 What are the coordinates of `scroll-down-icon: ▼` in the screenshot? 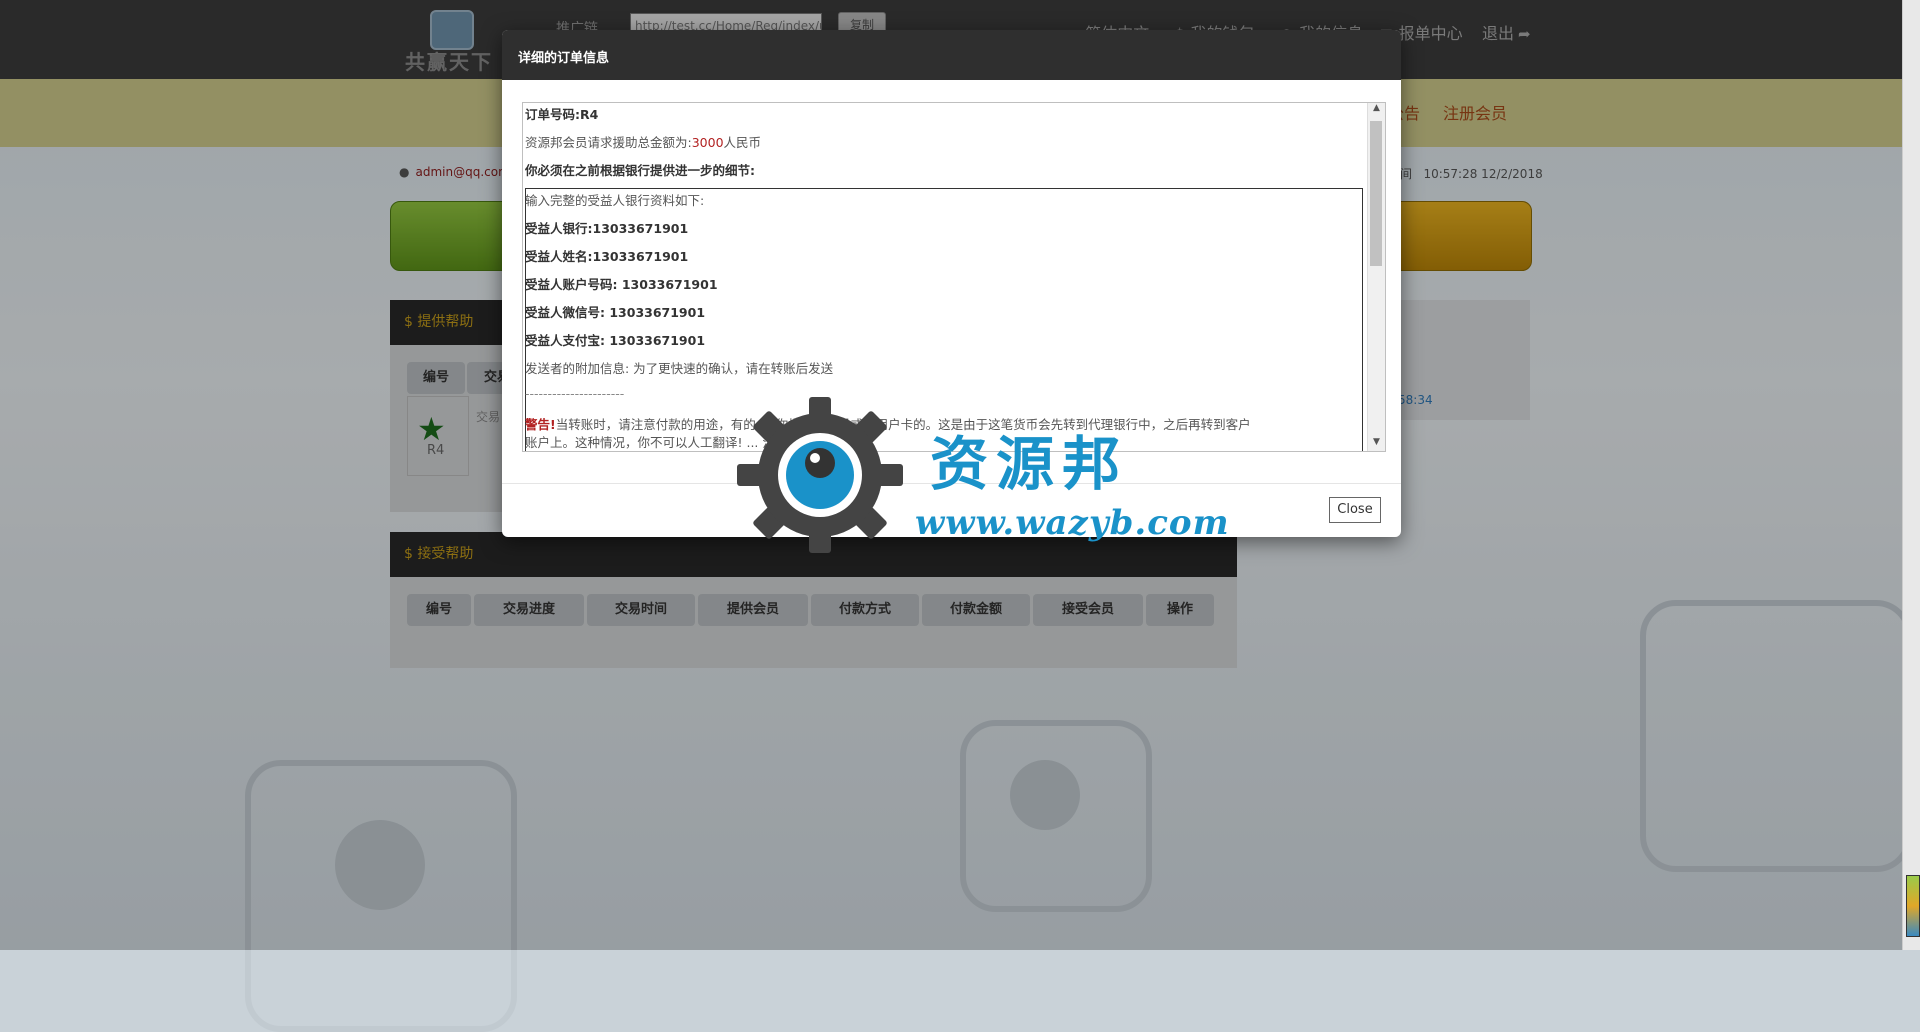 It's located at (1376, 442).